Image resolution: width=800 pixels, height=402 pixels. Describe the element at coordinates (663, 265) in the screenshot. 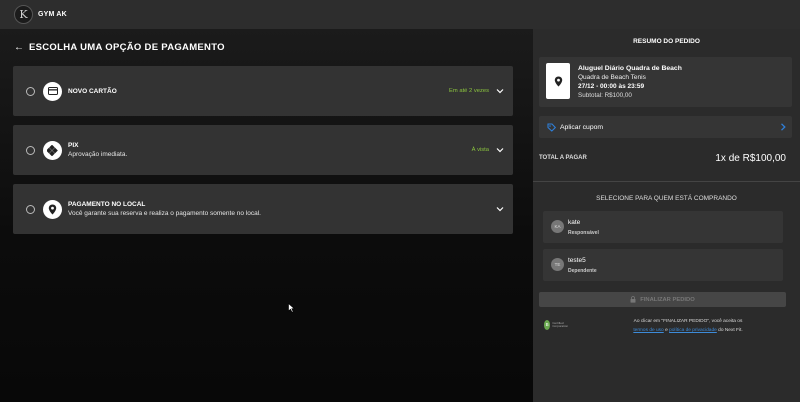

I see `buyer-option: TE teste5 Dependente` at that location.